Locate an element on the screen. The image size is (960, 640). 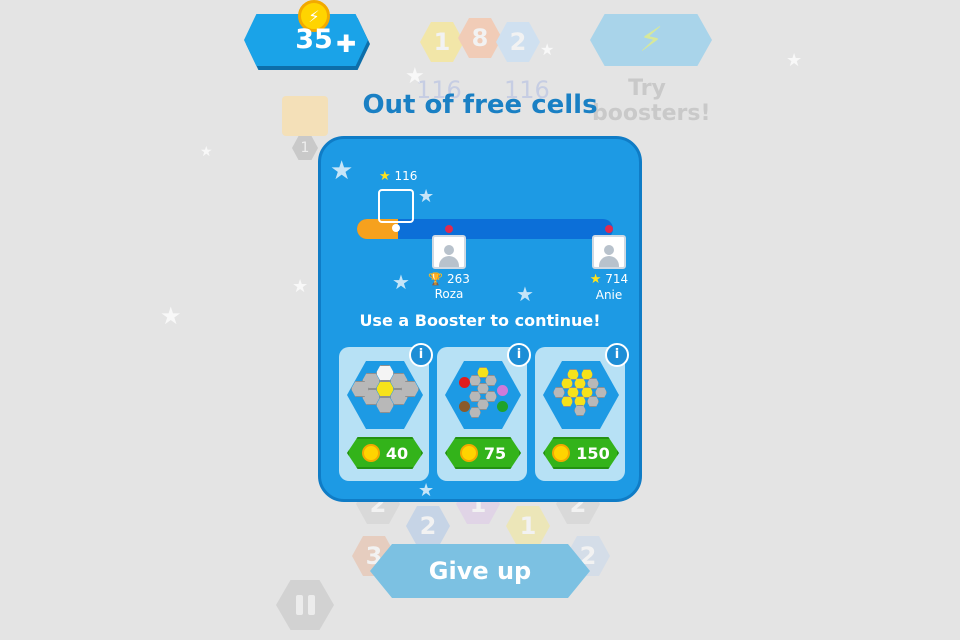
lightning-icon: ⚡ is located at coordinates (651, 40).